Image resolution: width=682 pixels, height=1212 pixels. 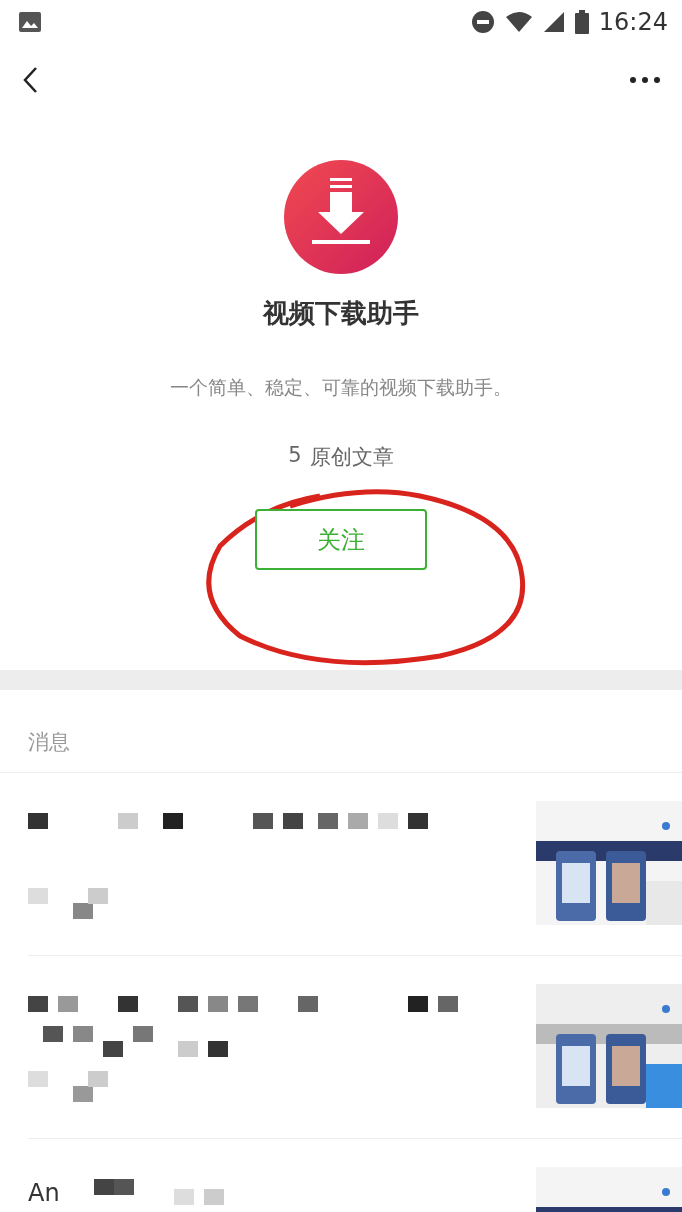 I want to click on do-not-disturb-icon, so click(x=482, y=22).